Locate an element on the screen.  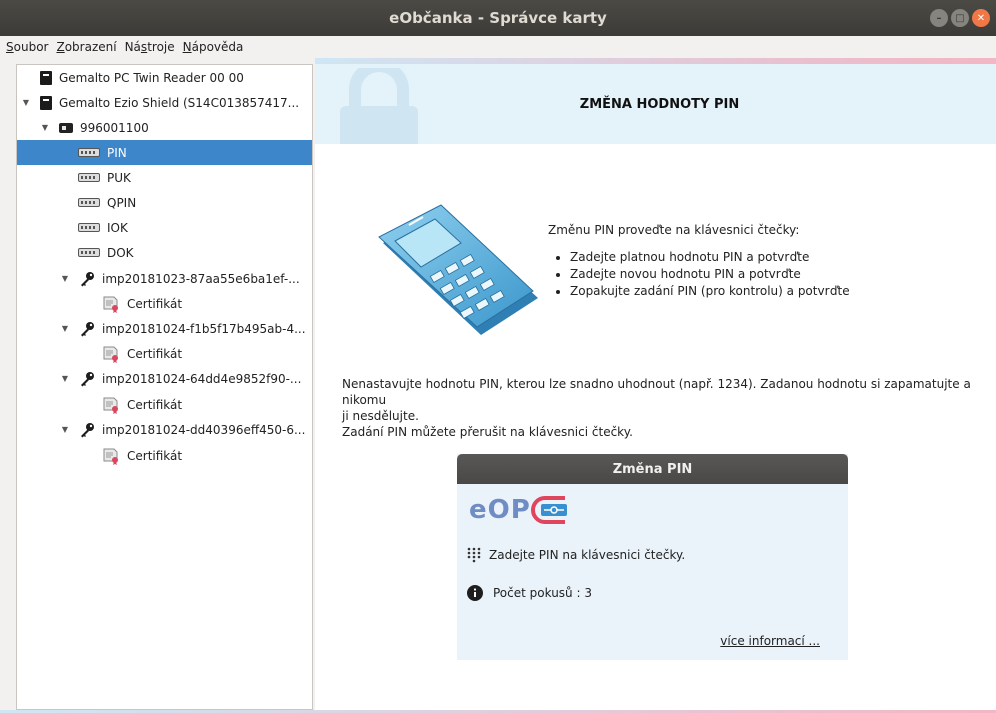
dialog-attempts-line: Počet pokusů : 3 is located at coordinates (529, 593).